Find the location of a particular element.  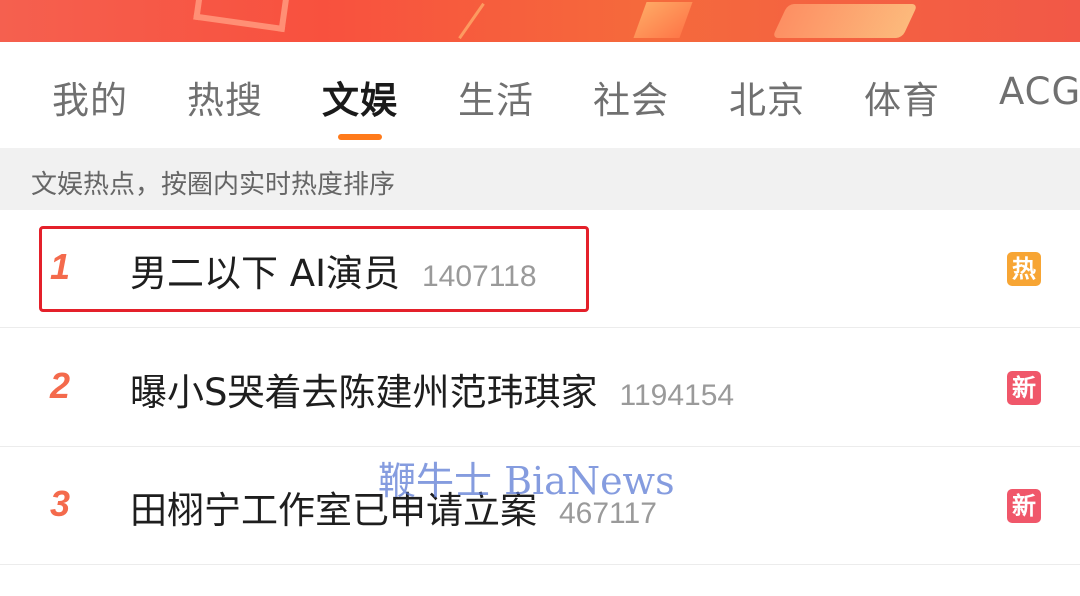

tab-life: 生活 is located at coordinates (496, 97).